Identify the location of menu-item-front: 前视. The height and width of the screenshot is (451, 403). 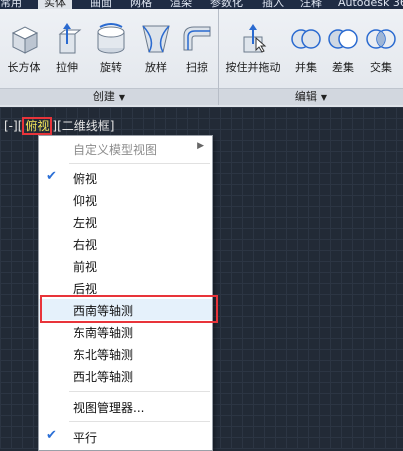
(125, 265).